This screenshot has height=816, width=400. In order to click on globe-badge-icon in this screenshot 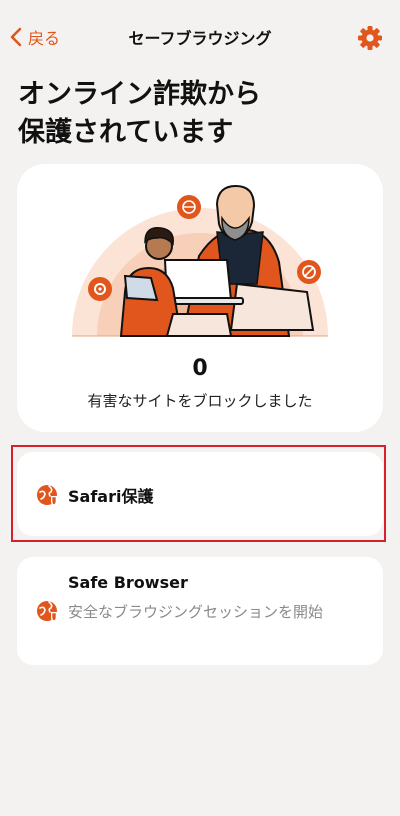, I will do `click(189, 207)`.